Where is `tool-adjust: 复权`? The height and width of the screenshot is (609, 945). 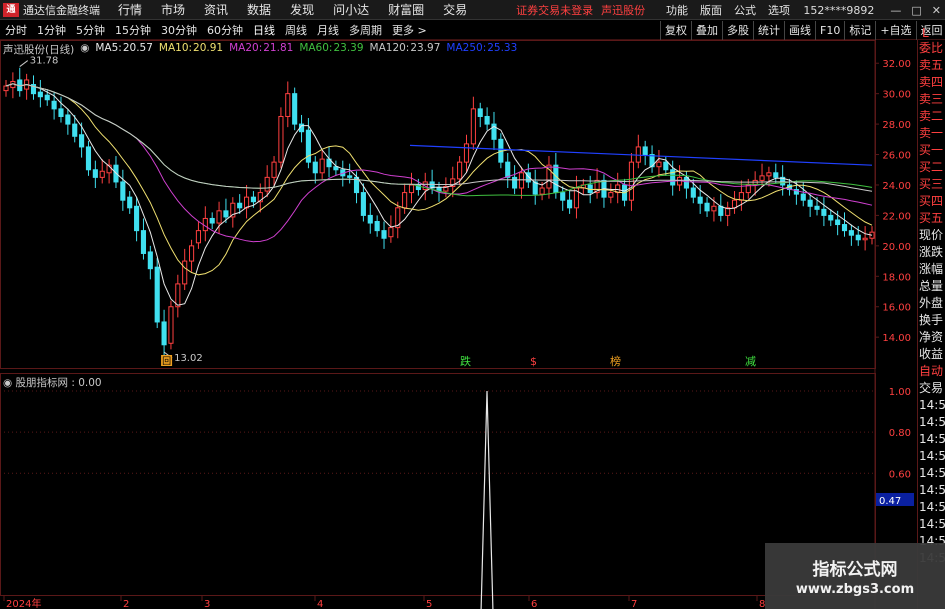
tool-adjust: 复权 is located at coordinates (675, 30).